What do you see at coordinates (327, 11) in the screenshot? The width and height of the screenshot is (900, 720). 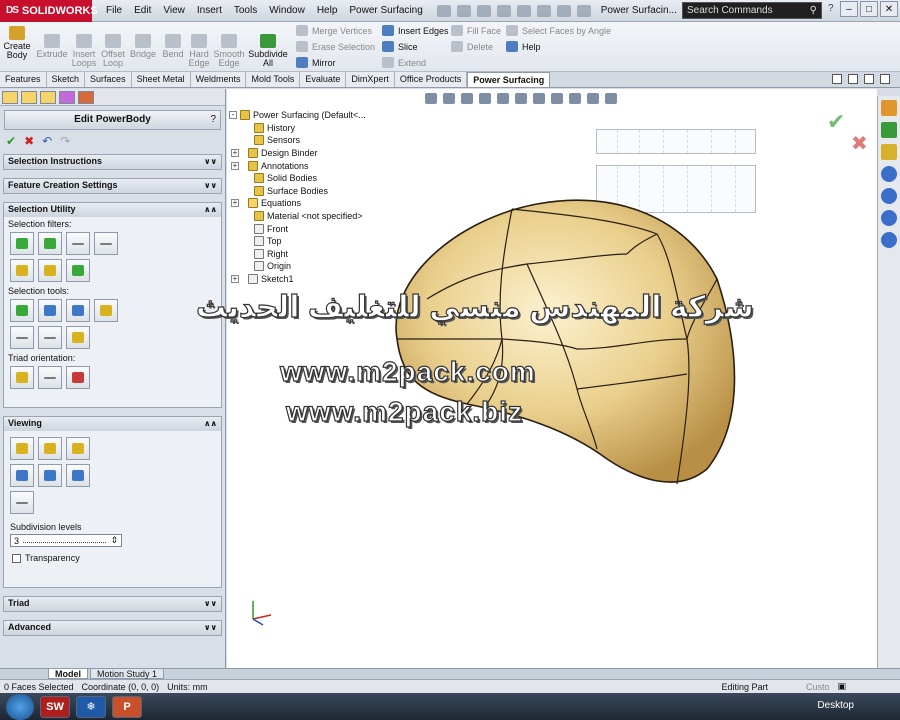 I see `menu-help: Help` at bounding box center [327, 11].